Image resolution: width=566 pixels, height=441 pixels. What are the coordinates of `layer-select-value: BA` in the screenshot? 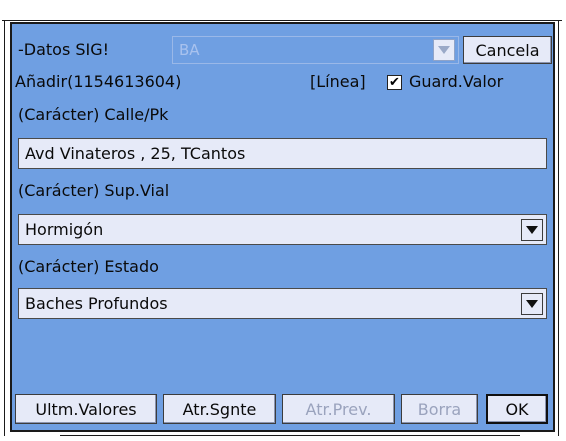 It's located at (189, 50).